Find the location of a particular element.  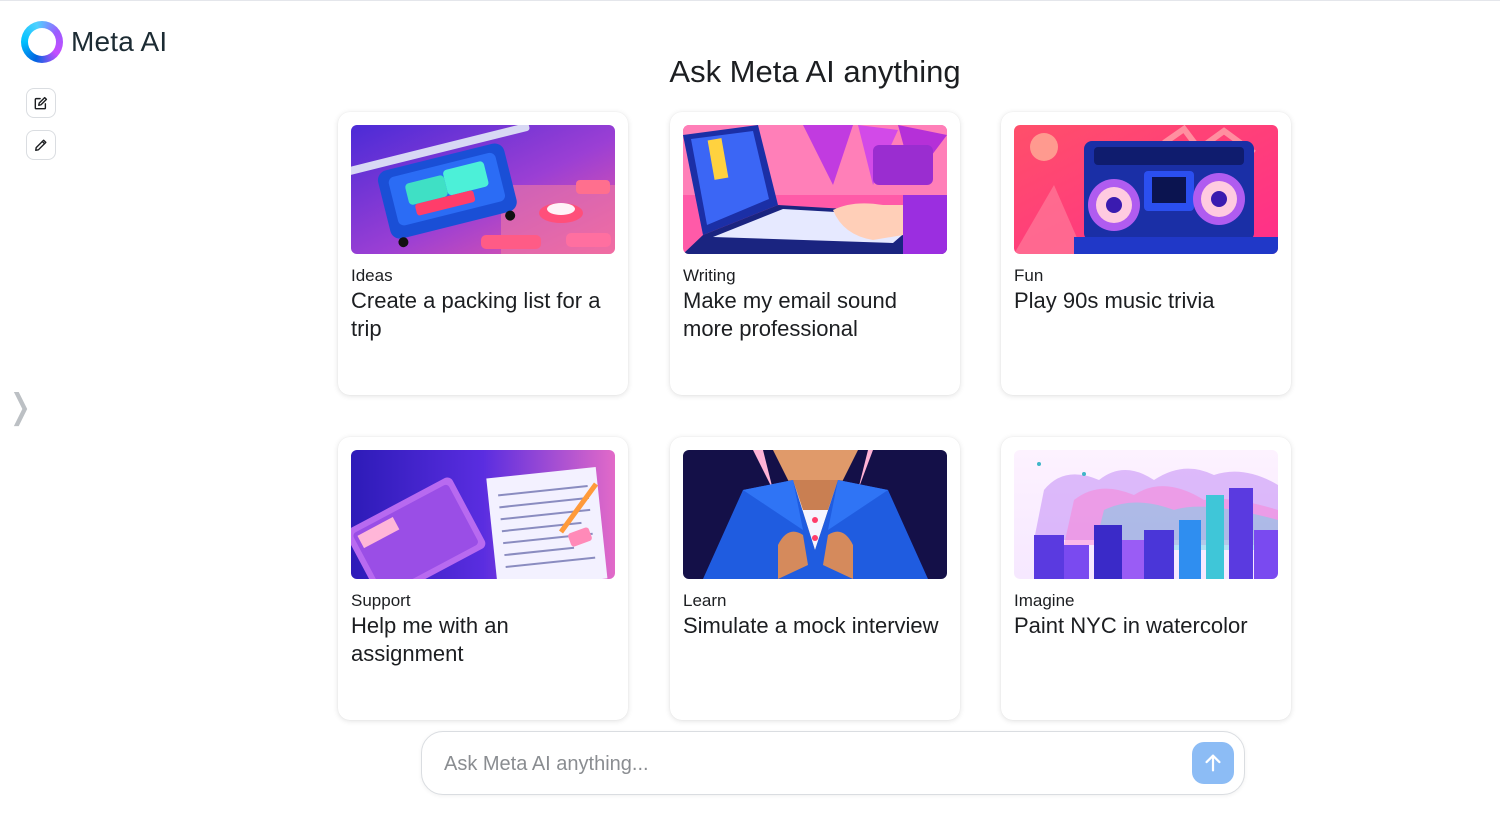

suggestion-card-learn: Learn Simulate a mock interview is located at coordinates (815, 578).